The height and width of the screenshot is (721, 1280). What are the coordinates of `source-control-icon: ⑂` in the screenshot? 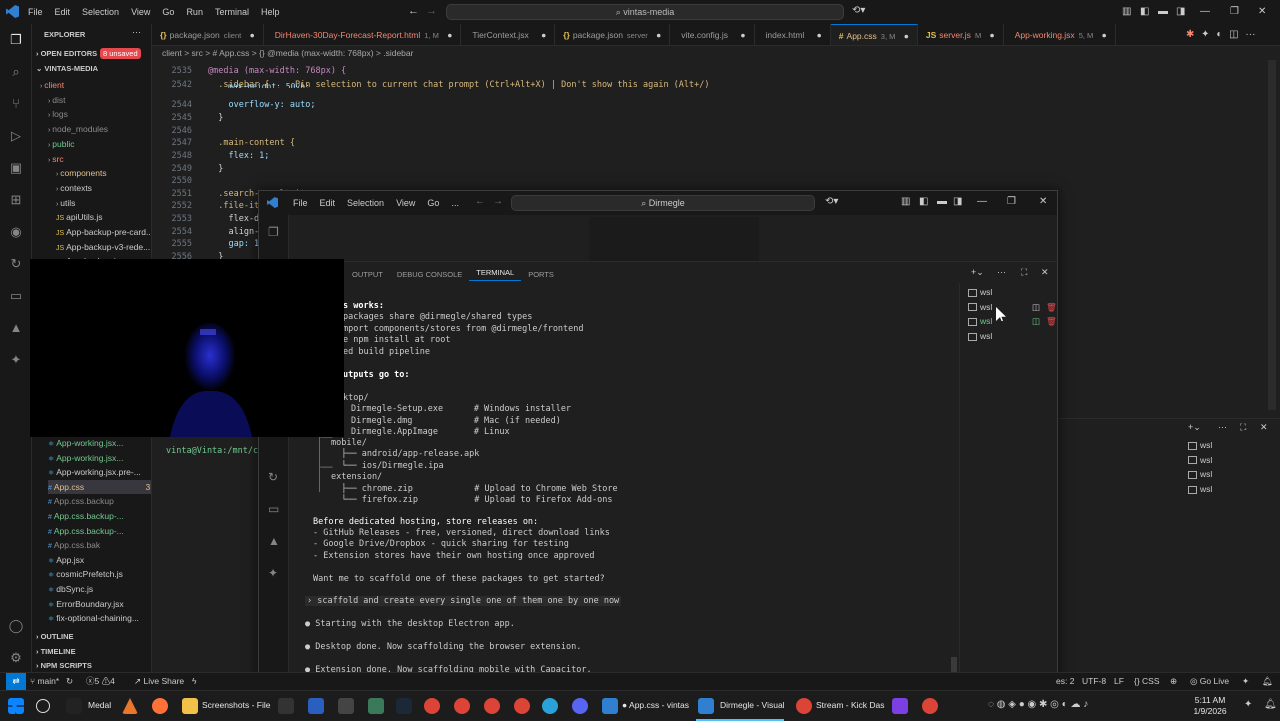 It's located at (16, 104).